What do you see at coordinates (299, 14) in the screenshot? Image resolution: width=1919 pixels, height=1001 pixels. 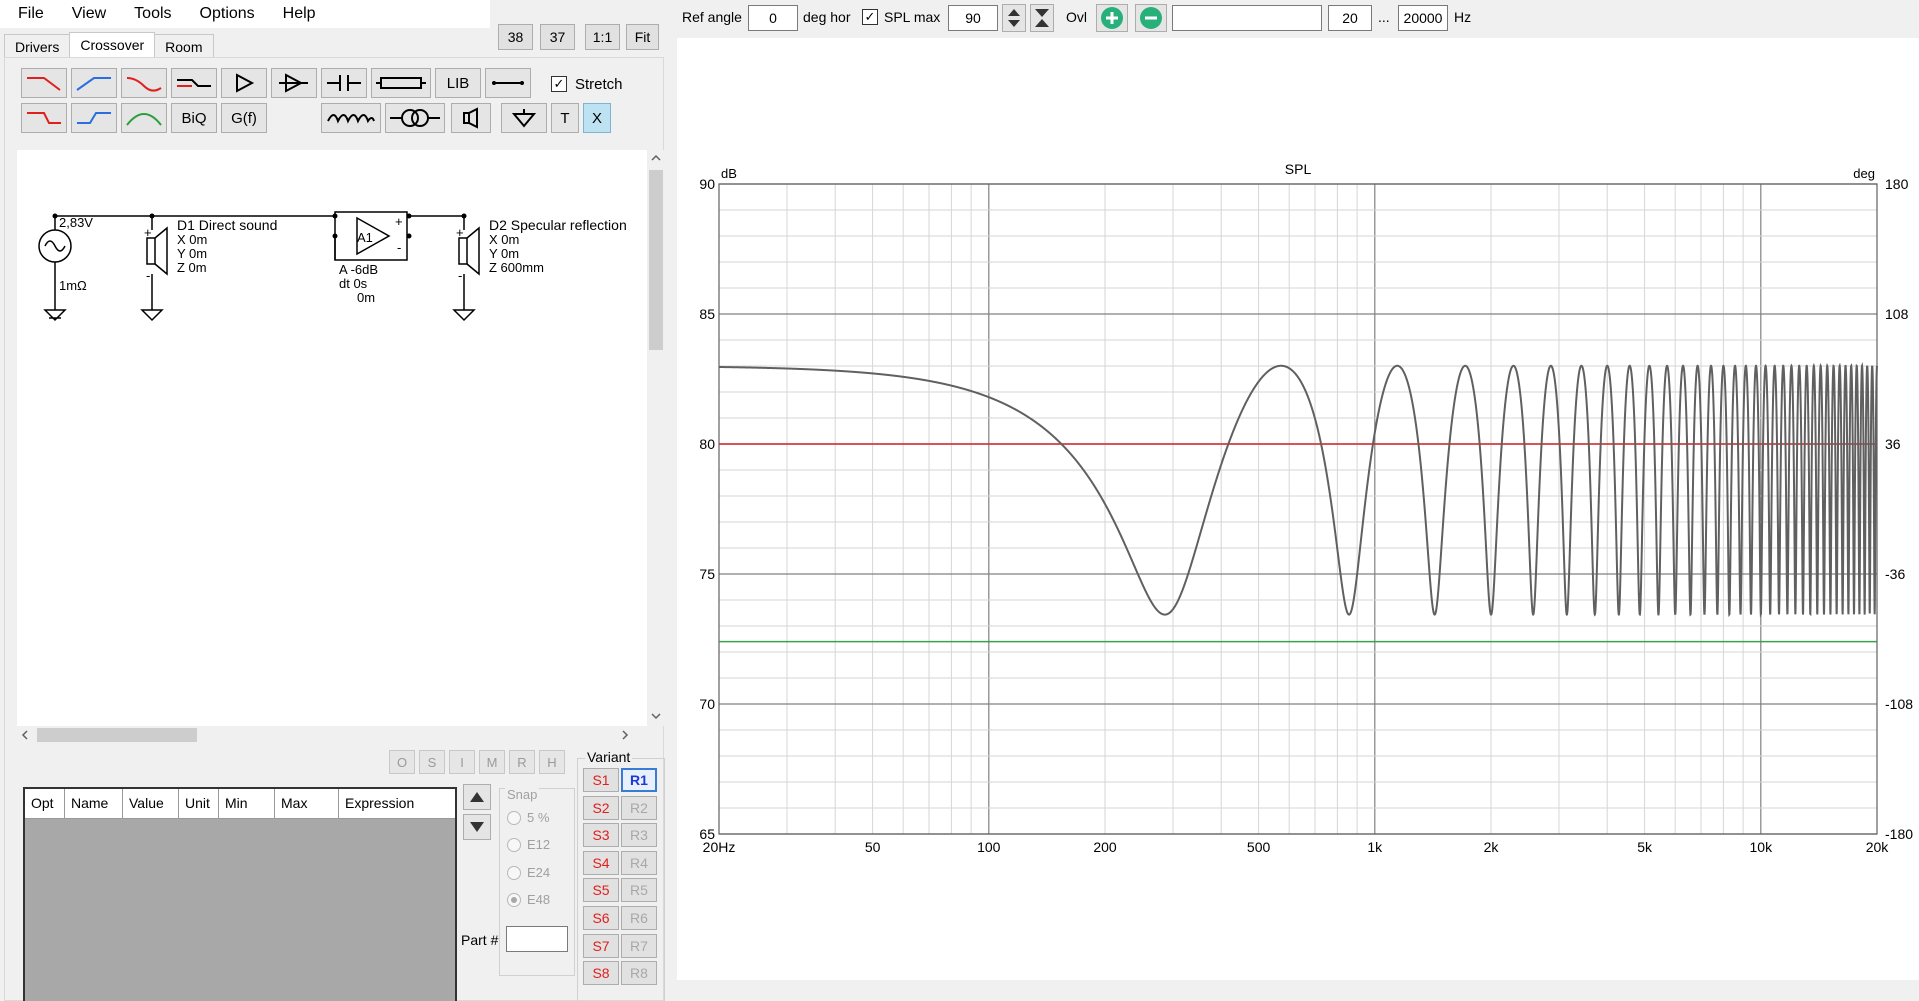 I see `menu-help: Help` at bounding box center [299, 14].